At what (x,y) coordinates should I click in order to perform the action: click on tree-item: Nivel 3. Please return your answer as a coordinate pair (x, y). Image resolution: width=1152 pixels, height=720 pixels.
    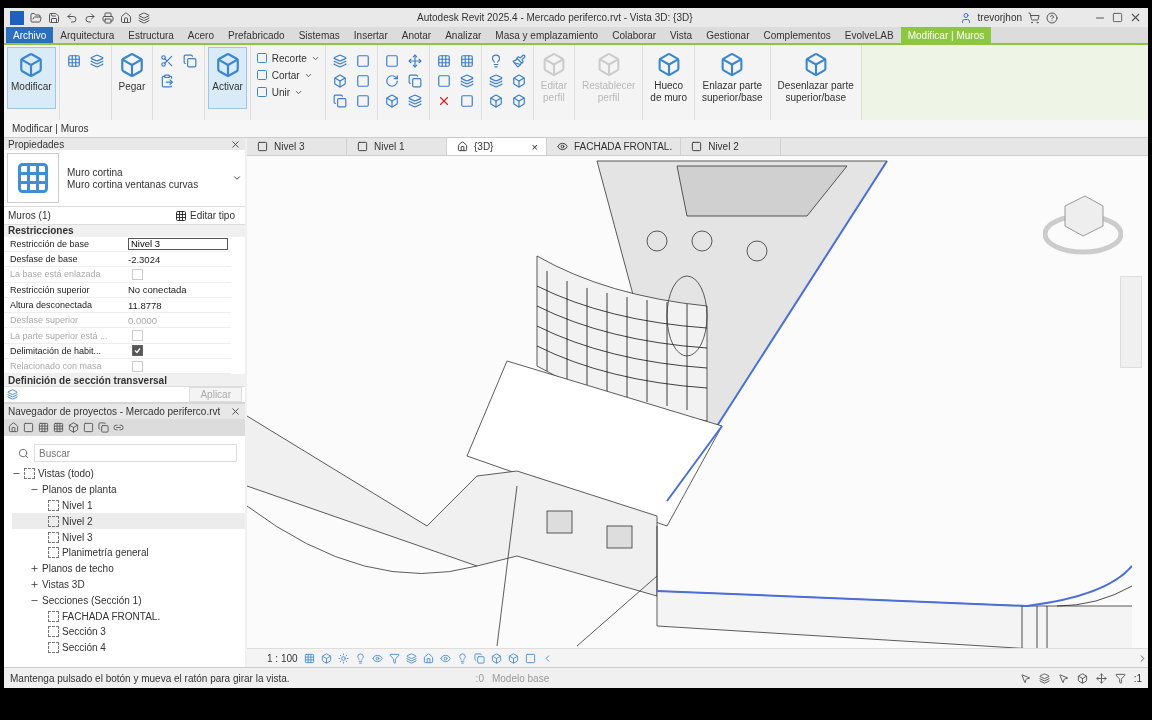
    Looking at the image, I should click on (128, 537).